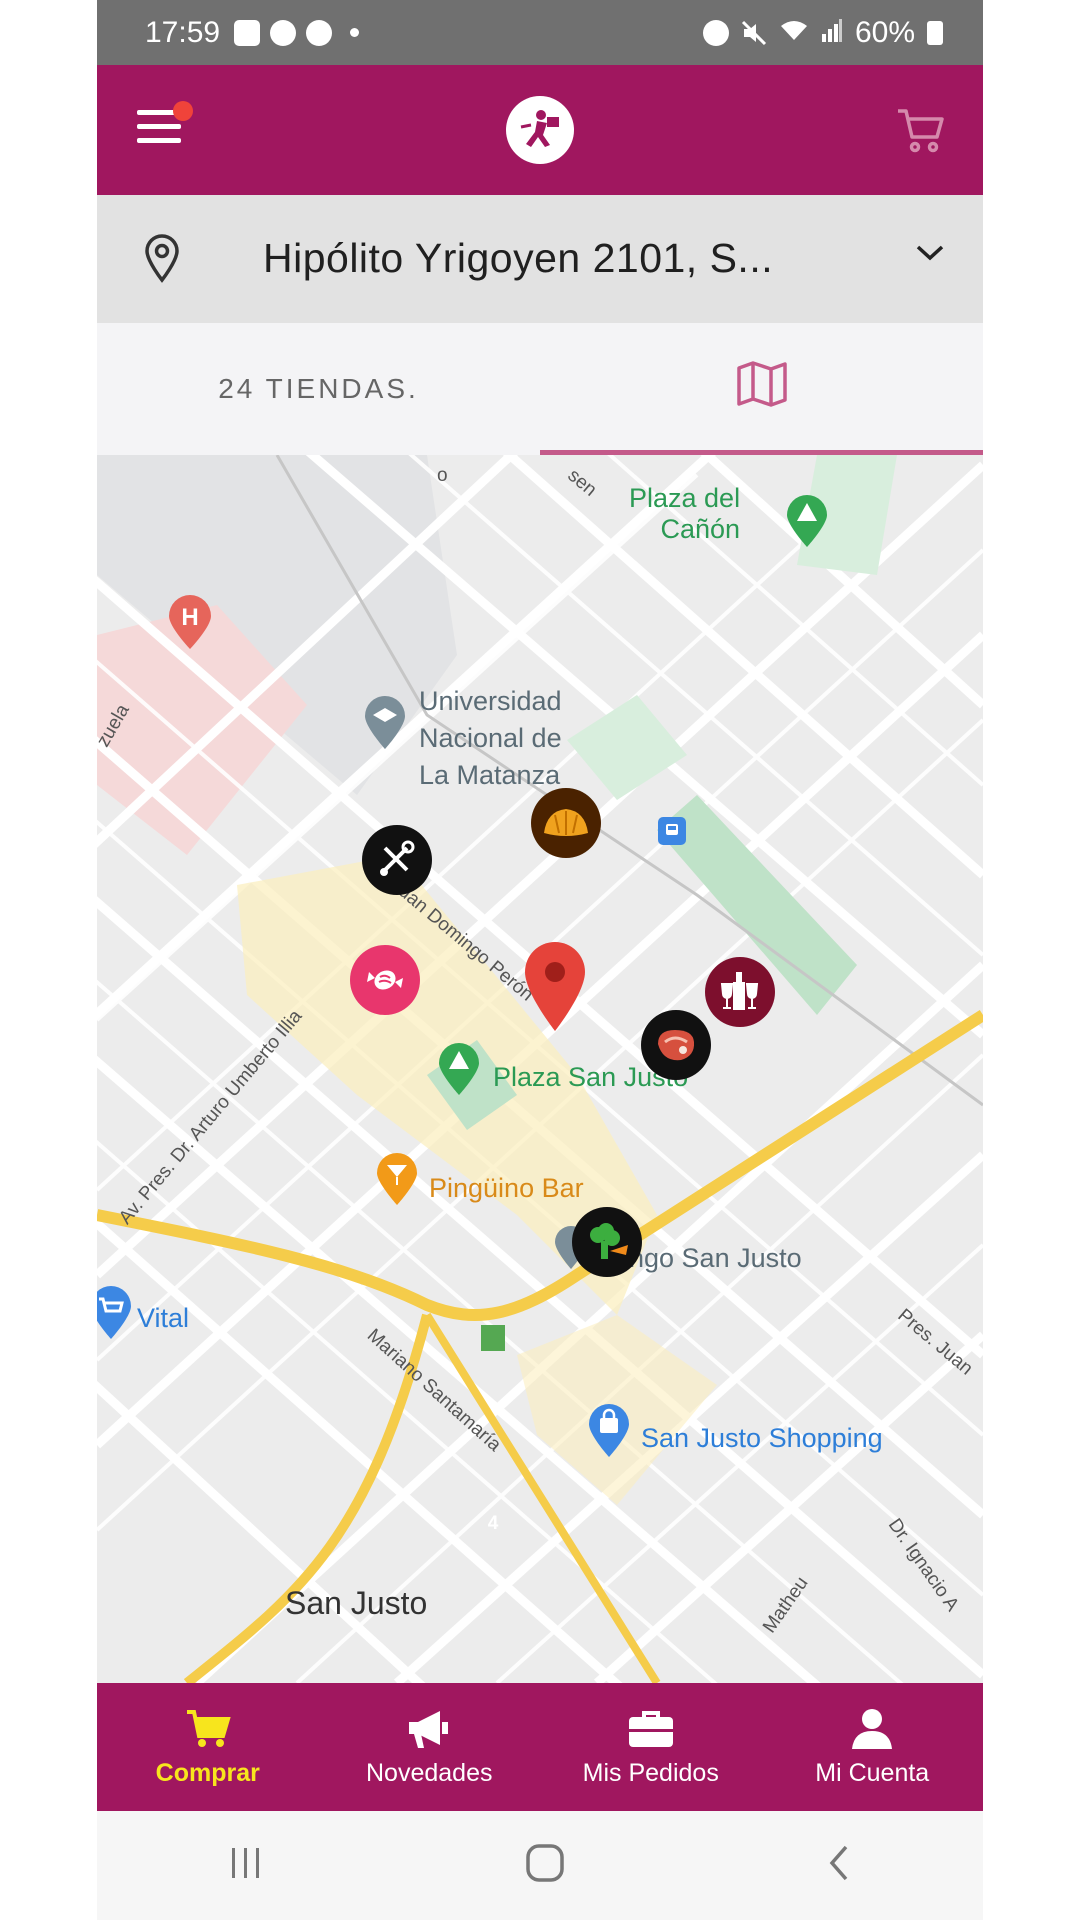 This screenshot has height=1920, width=1080. I want to click on briefcase-icon, so click(651, 1729).